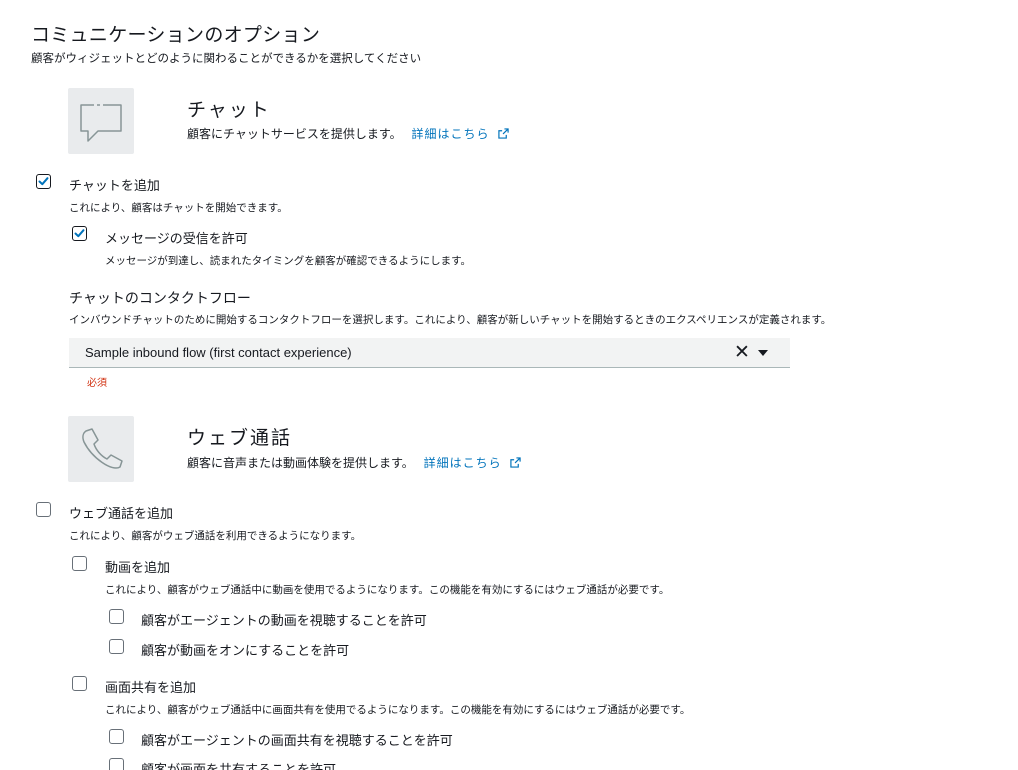 The height and width of the screenshot is (770, 1018). I want to click on add-webcall-checkbox, so click(43, 509).